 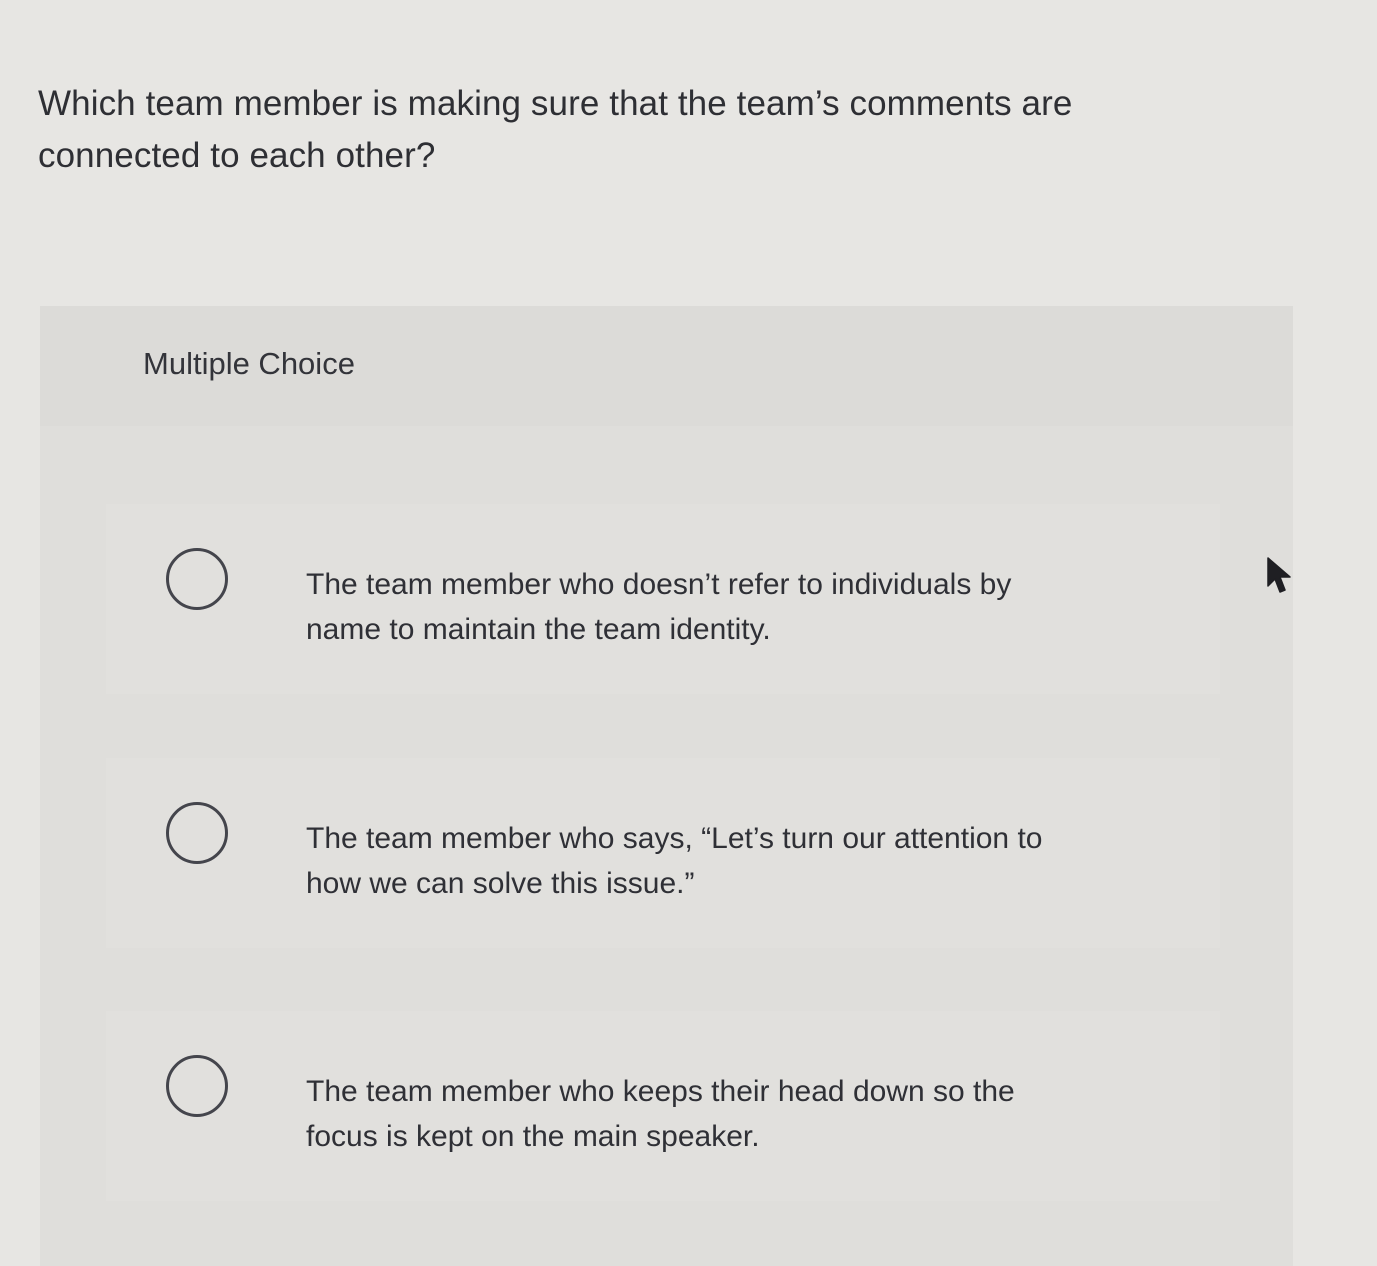 I want to click on multiple-choice-label: Multiple Choice, so click(x=249, y=363).